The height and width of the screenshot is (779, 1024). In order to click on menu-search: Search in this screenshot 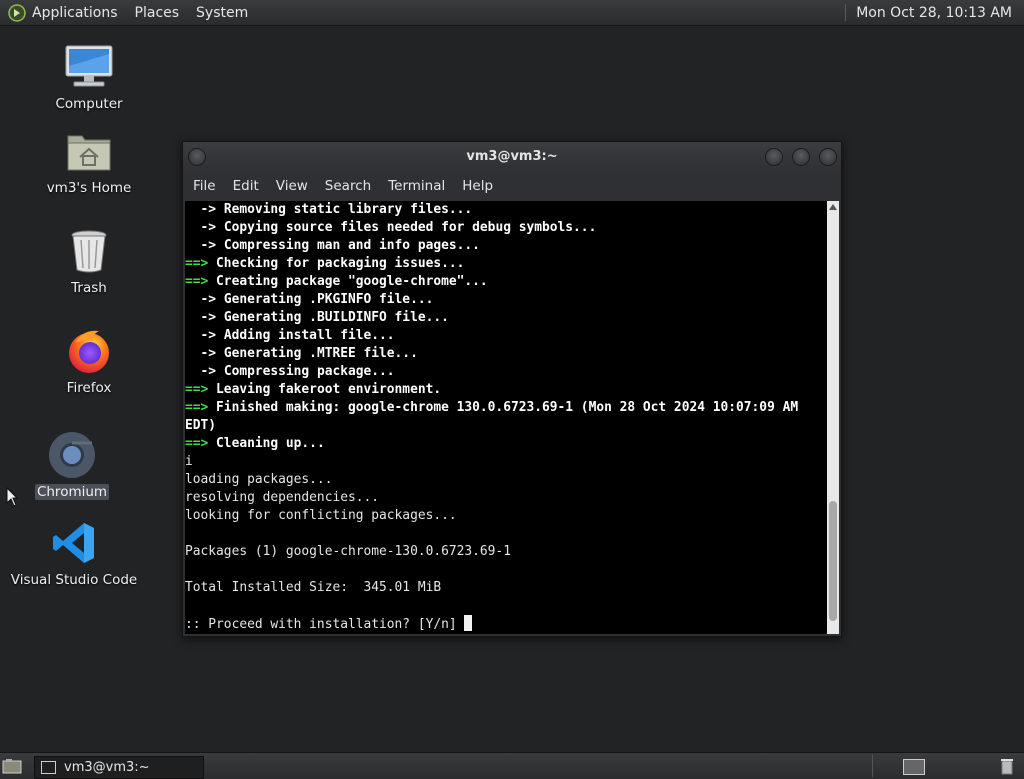, I will do `click(348, 186)`.